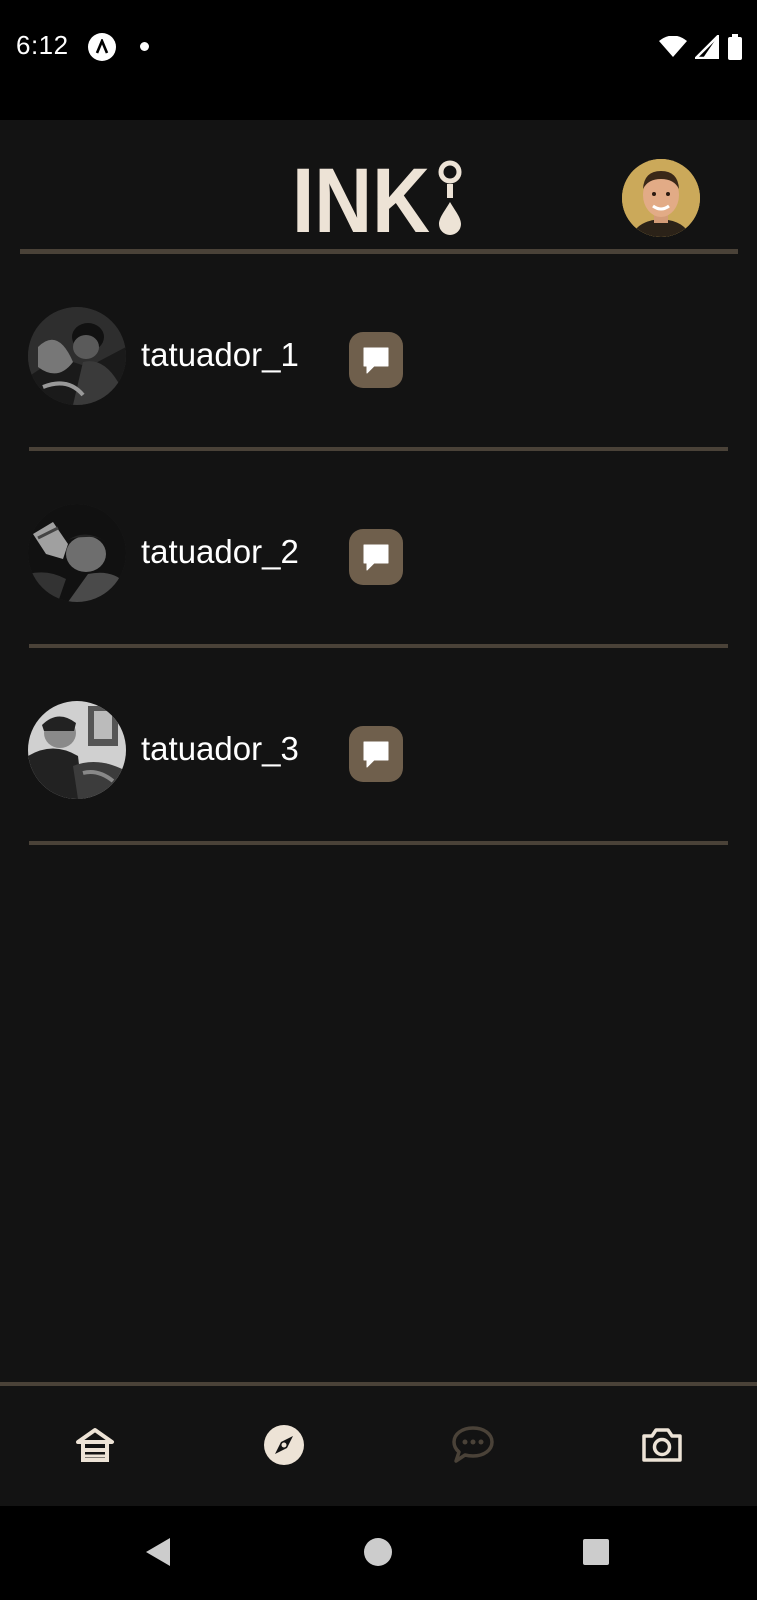  What do you see at coordinates (42, 45) in the screenshot?
I see `status-time: 6:12` at bounding box center [42, 45].